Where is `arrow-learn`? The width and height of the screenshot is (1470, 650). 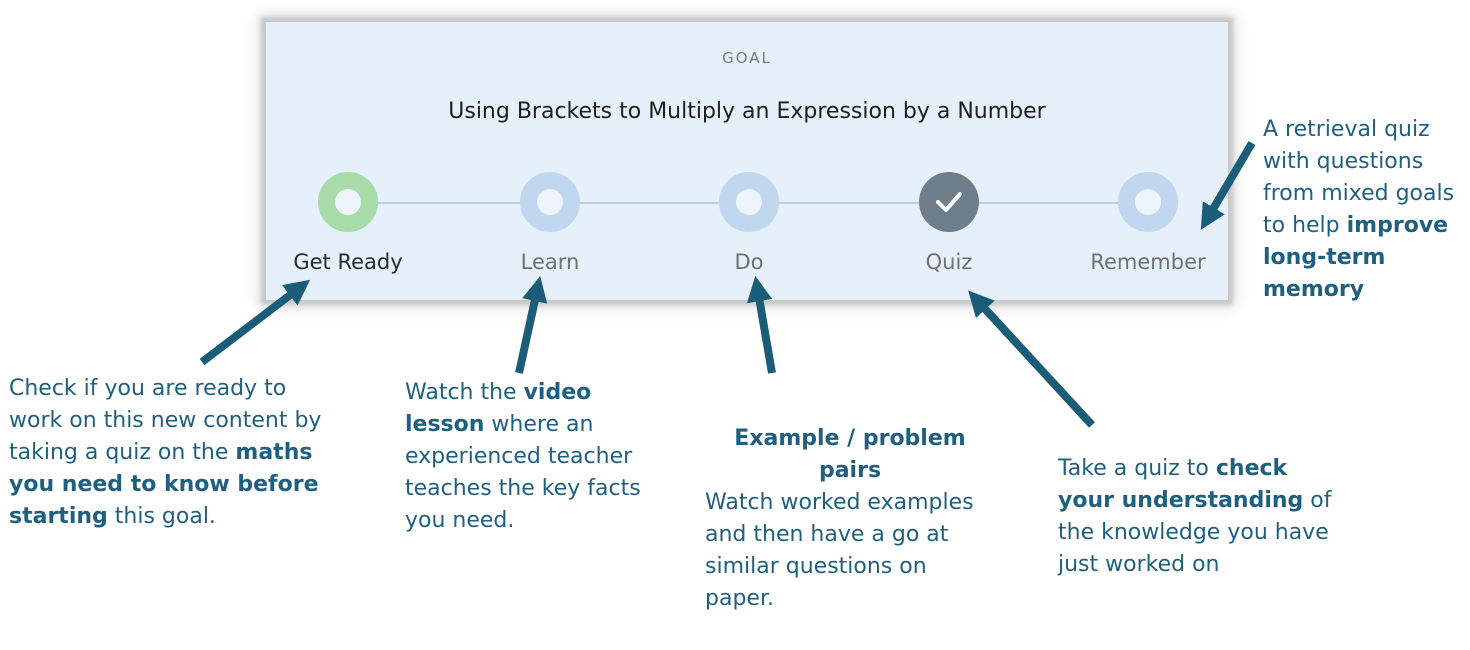 arrow-learn is located at coordinates (531, 324).